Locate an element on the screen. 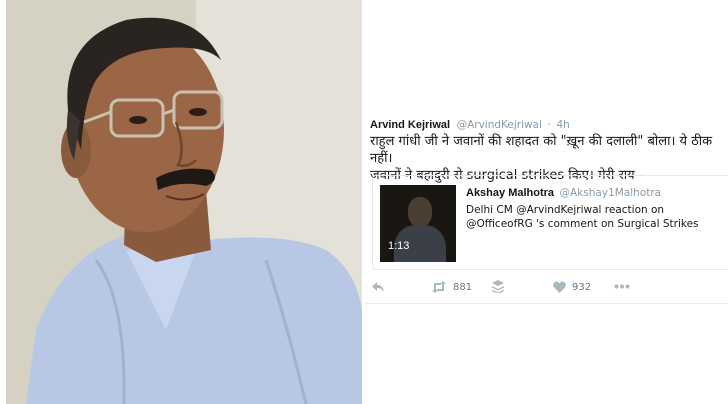 This screenshot has height=404, width=728. more-icon is located at coordinates (622, 286).